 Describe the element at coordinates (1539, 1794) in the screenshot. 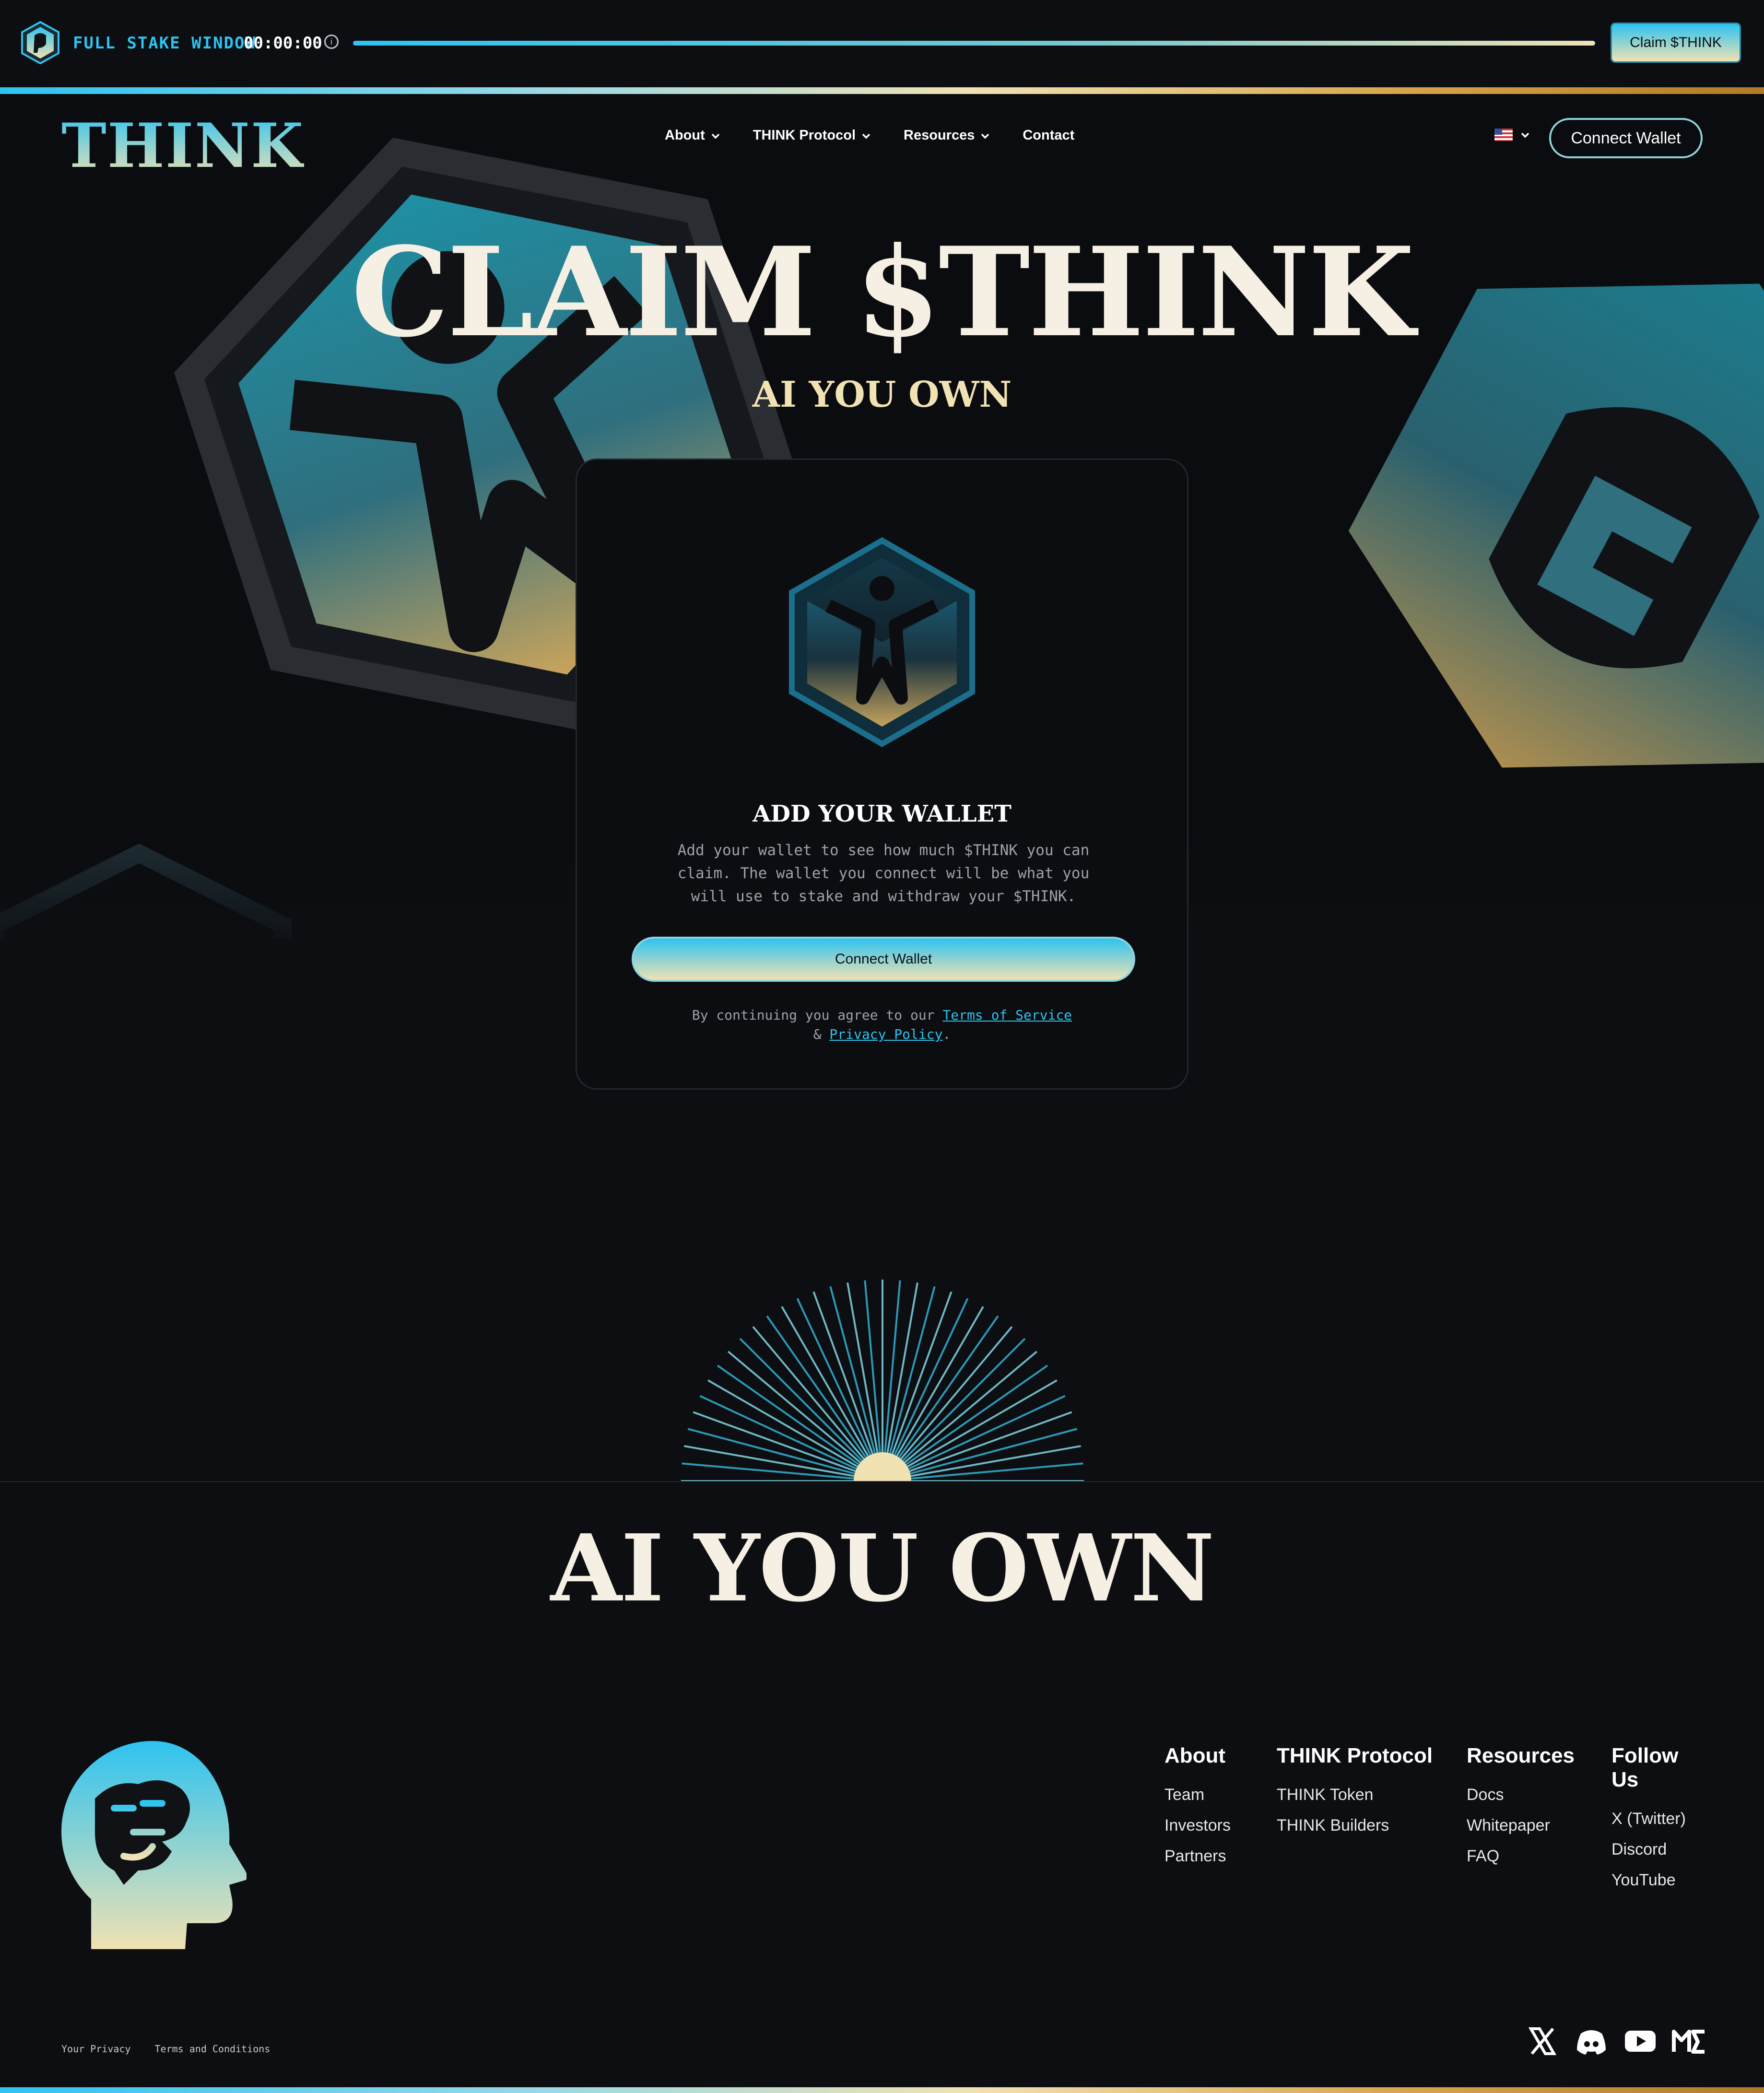

I see `footer-link-docs: Docs` at that location.